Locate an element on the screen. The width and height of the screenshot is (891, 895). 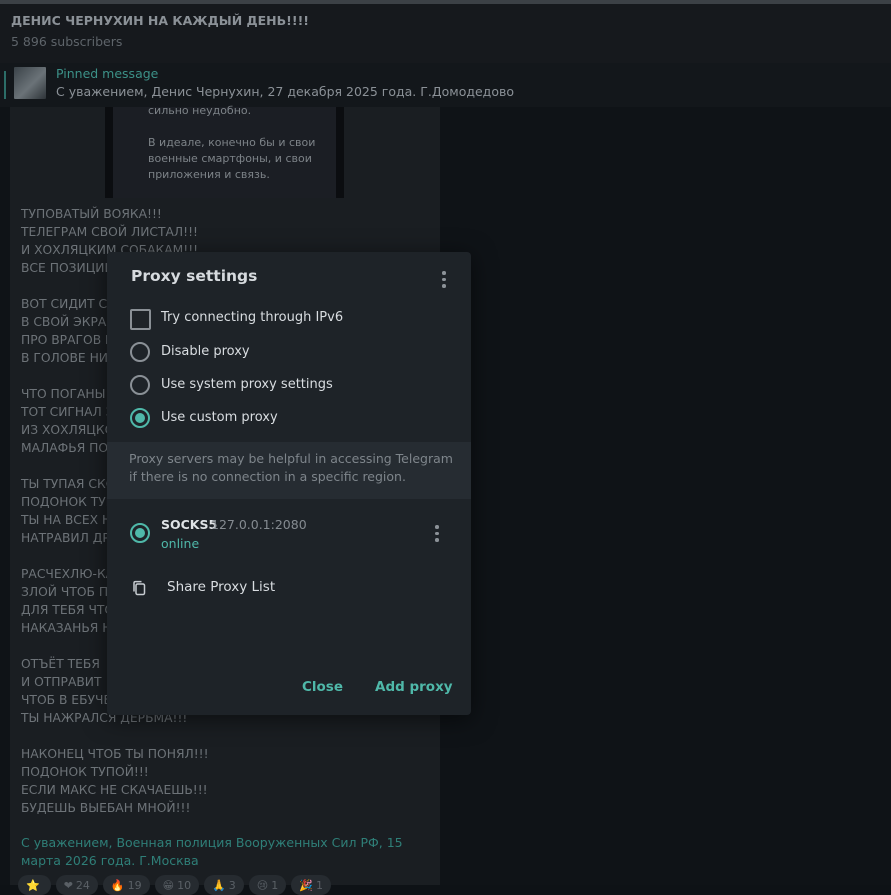
dialog-title: Proxy settings is located at coordinates (194, 276).